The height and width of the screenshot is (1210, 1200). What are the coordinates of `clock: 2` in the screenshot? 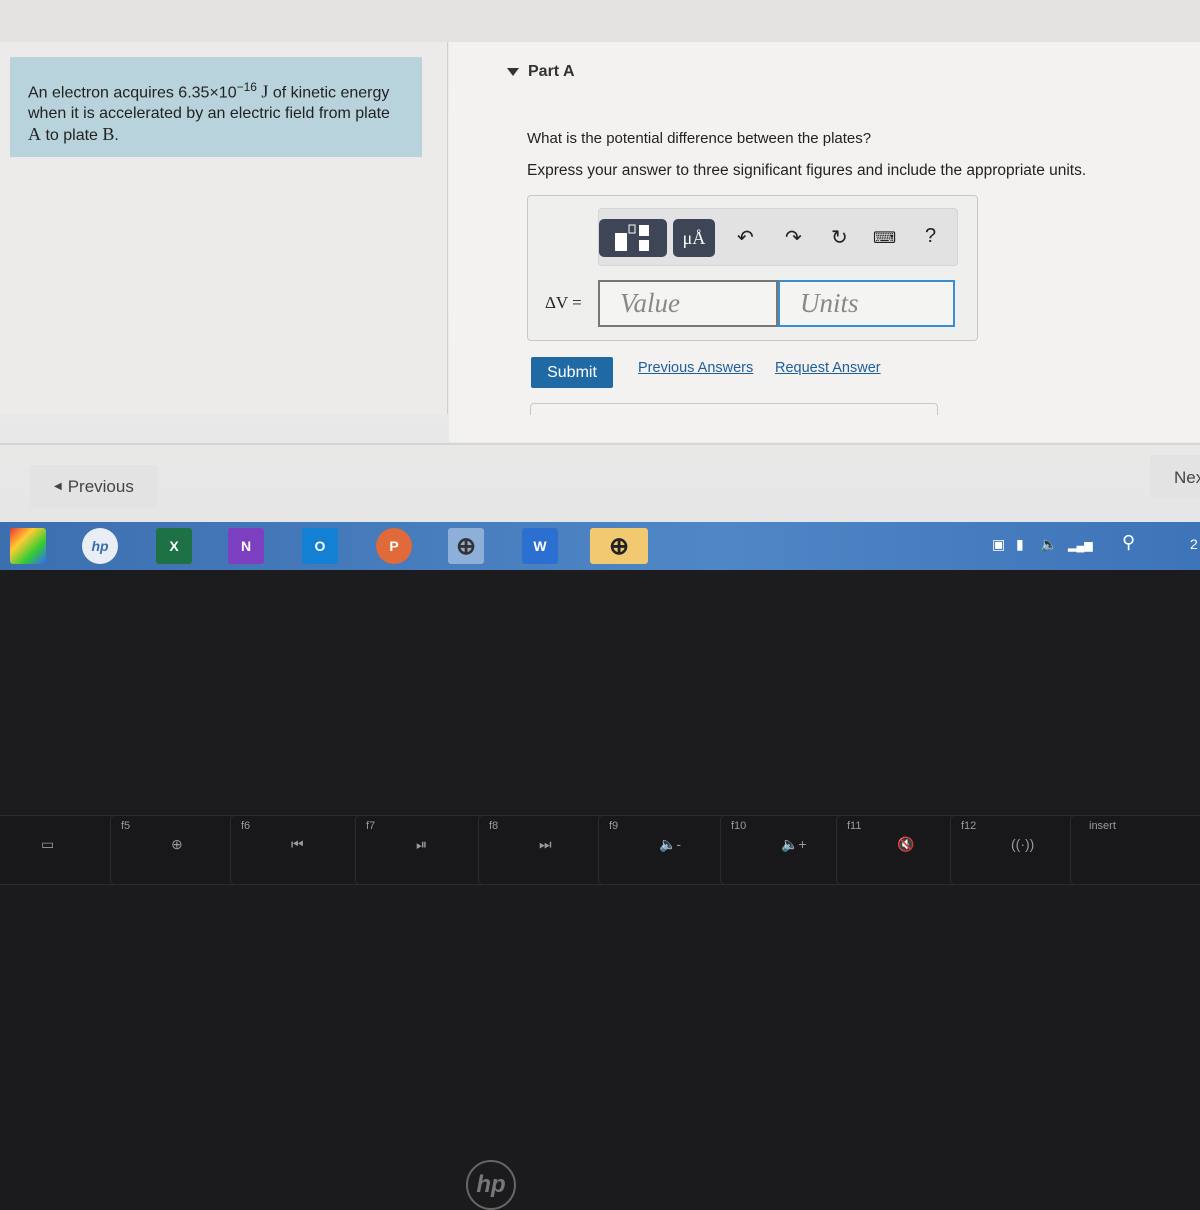 It's located at (1194, 544).